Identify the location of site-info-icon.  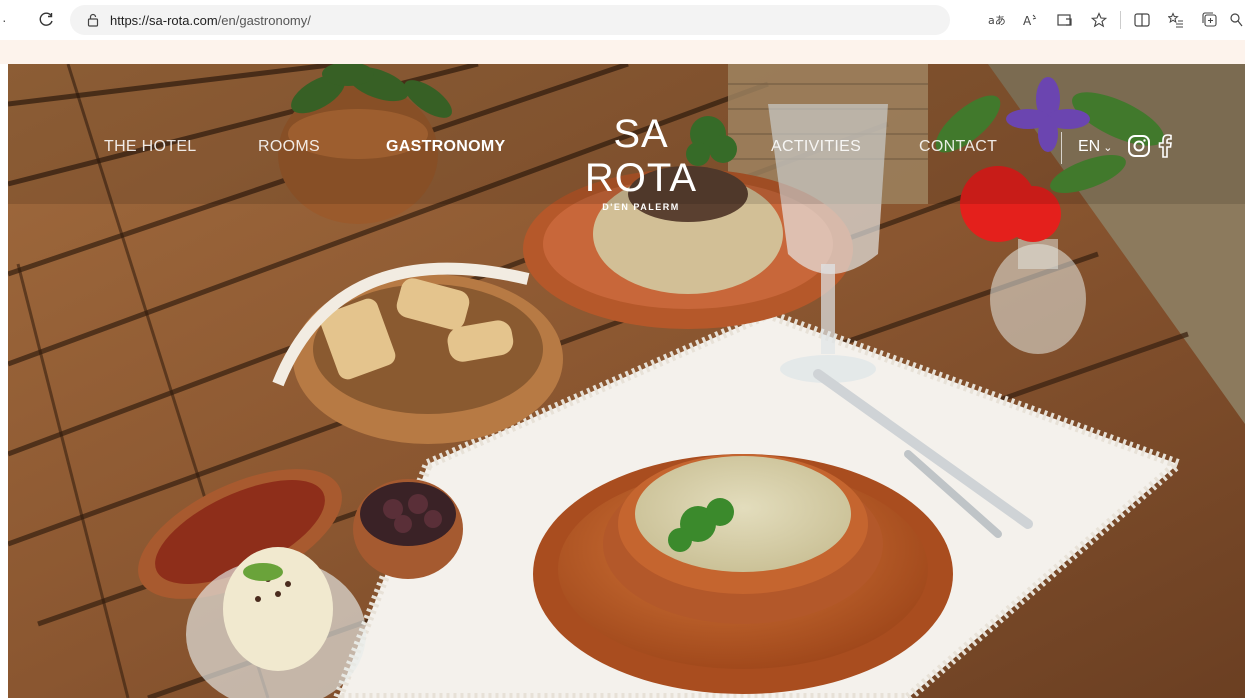
(93, 20).